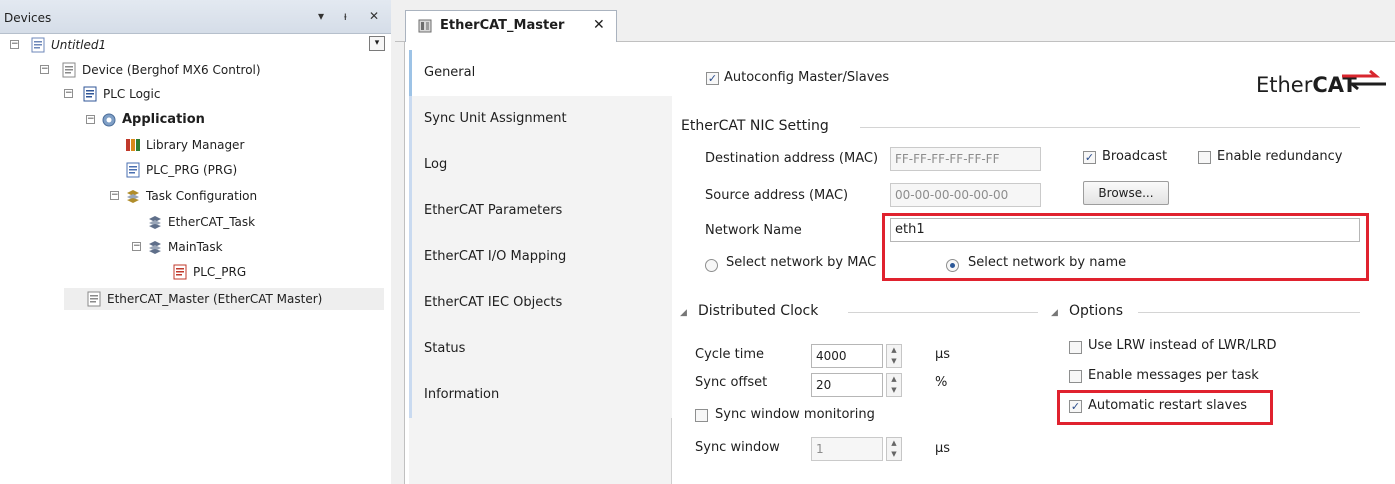 The width and height of the screenshot is (1395, 484). I want to click on tree-item: PLC_PRG, so click(195, 272).